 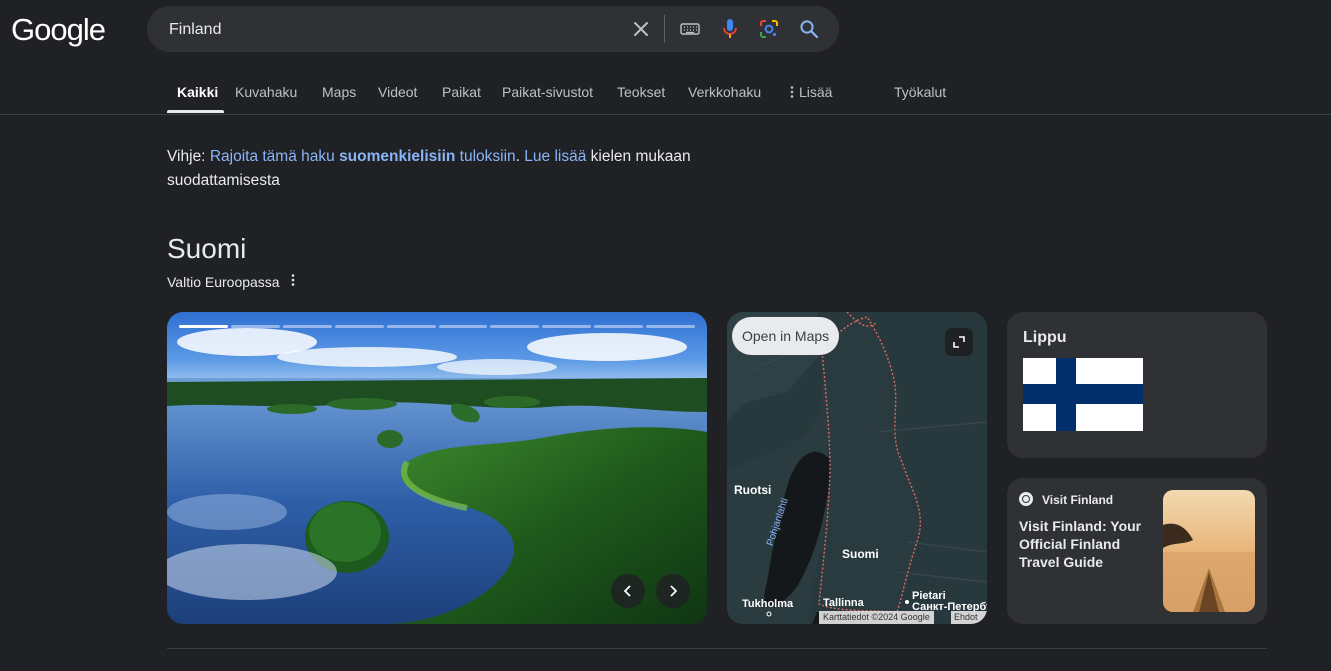 What do you see at coordinates (58, 30) in the screenshot?
I see `google-logo: Google` at bounding box center [58, 30].